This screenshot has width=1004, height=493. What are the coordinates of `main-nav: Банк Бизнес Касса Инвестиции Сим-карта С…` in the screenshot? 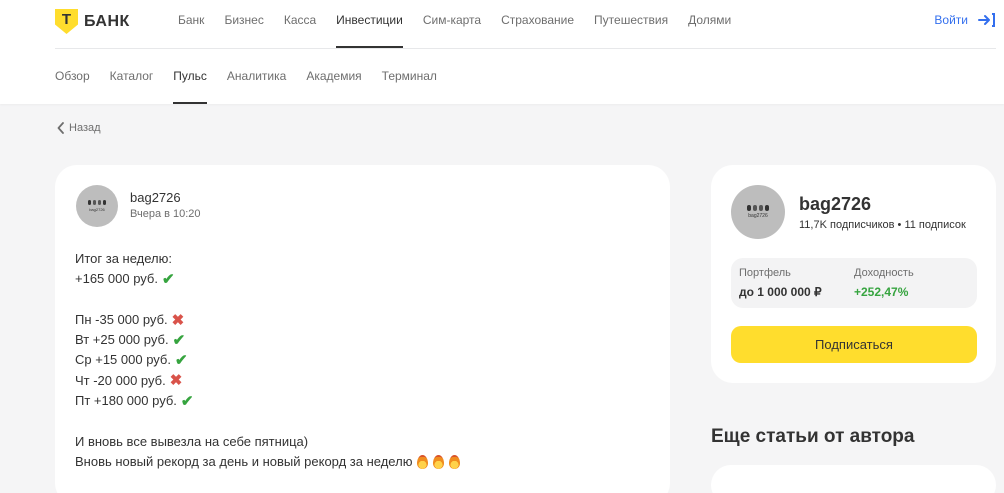 It's located at (459, 24).